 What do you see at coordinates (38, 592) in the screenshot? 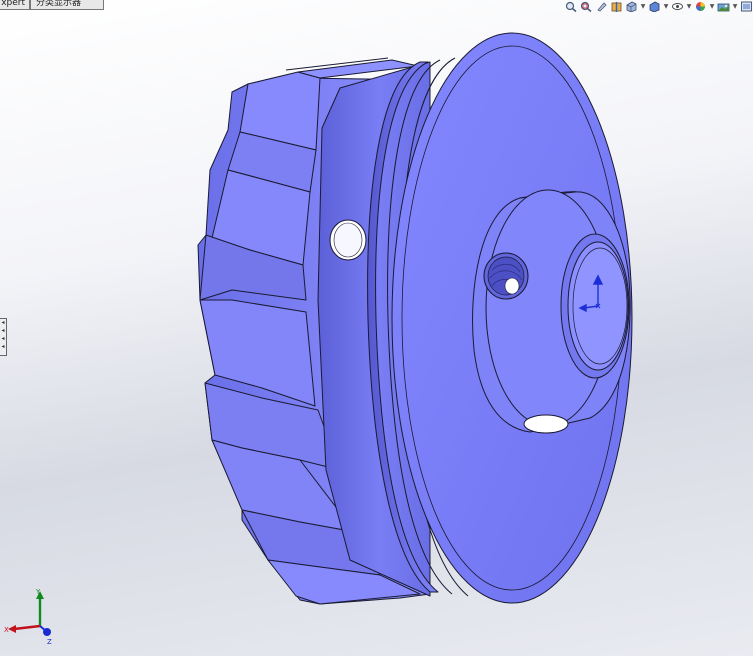
I see `y-axis-label: Y` at bounding box center [38, 592].